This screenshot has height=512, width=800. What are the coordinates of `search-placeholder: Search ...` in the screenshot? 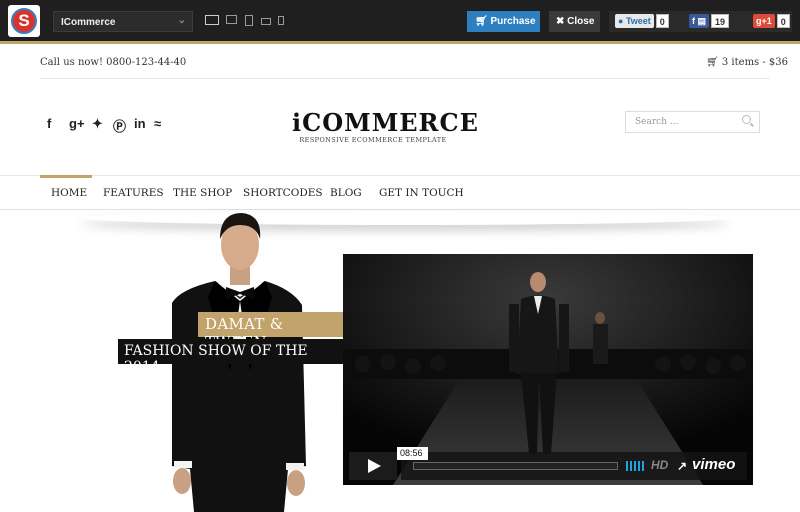 It's located at (657, 122).